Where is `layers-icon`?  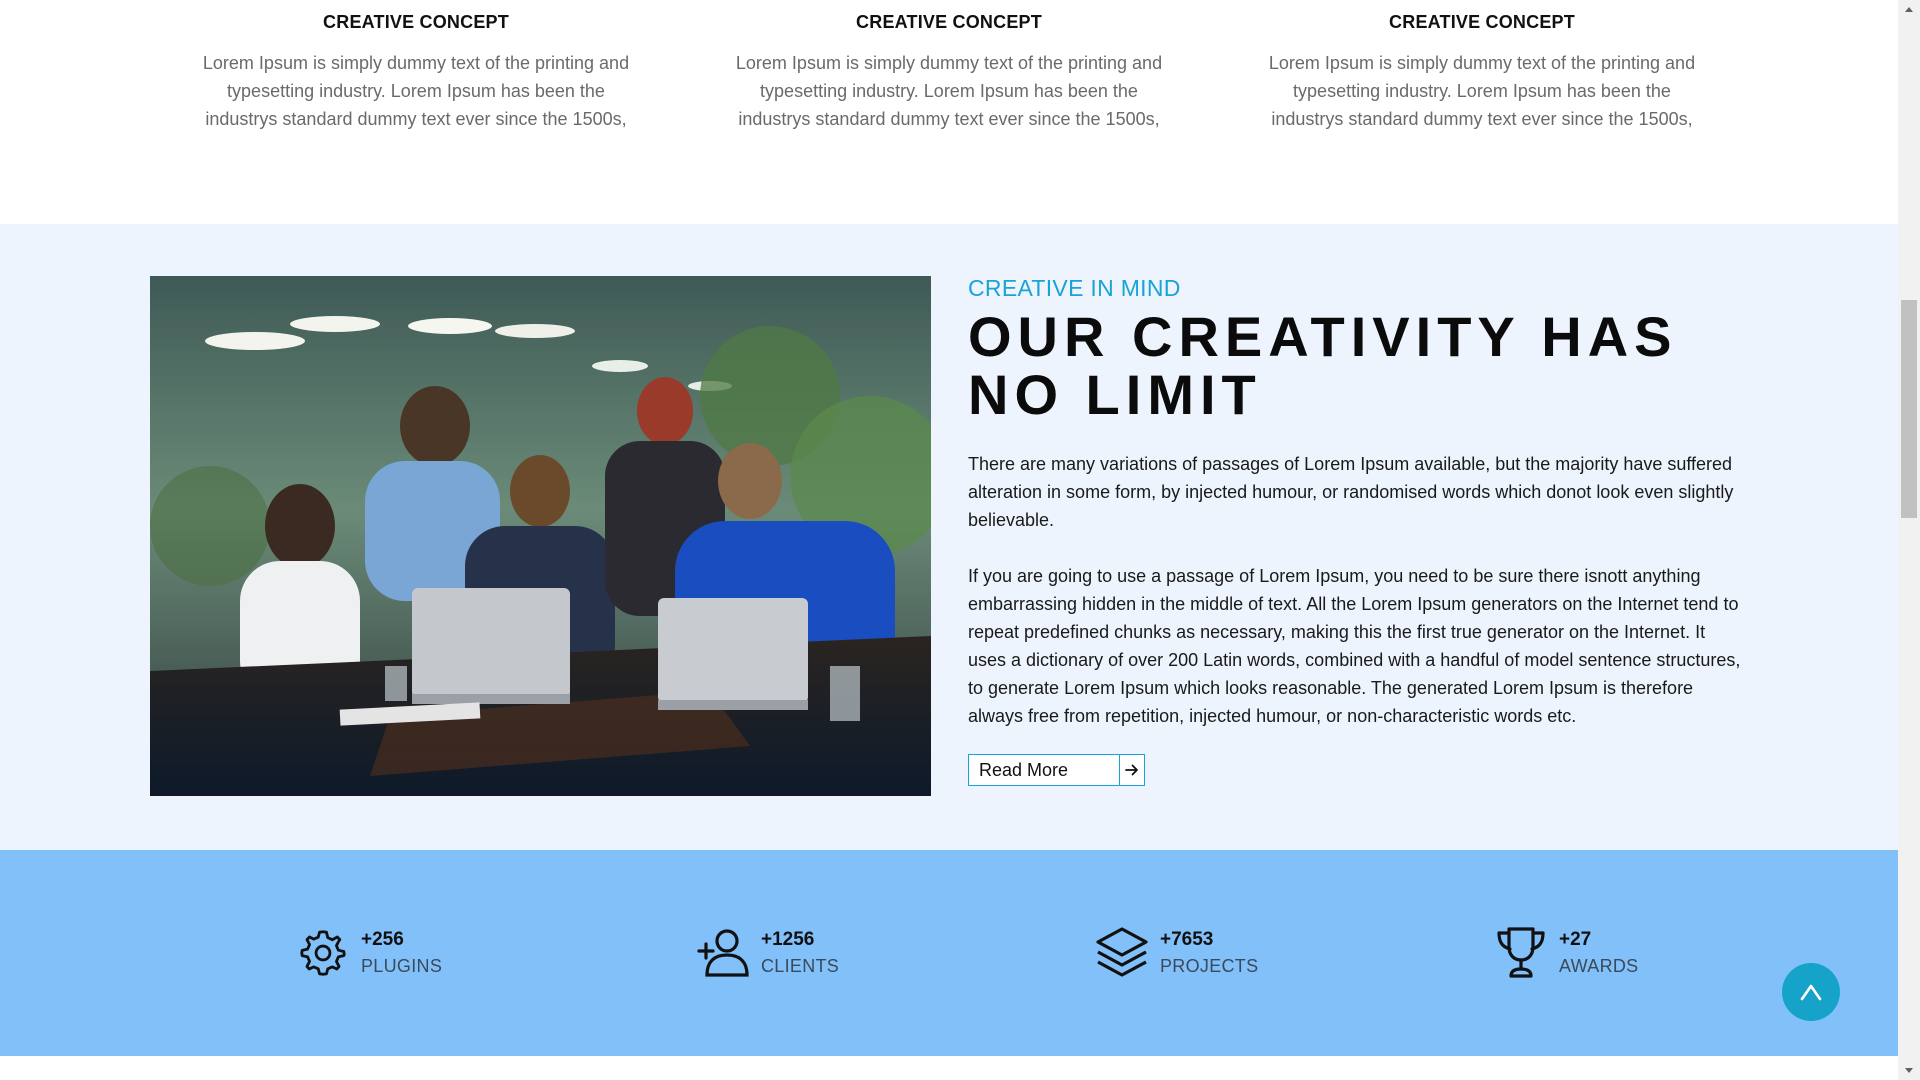 layers-icon is located at coordinates (1122, 953).